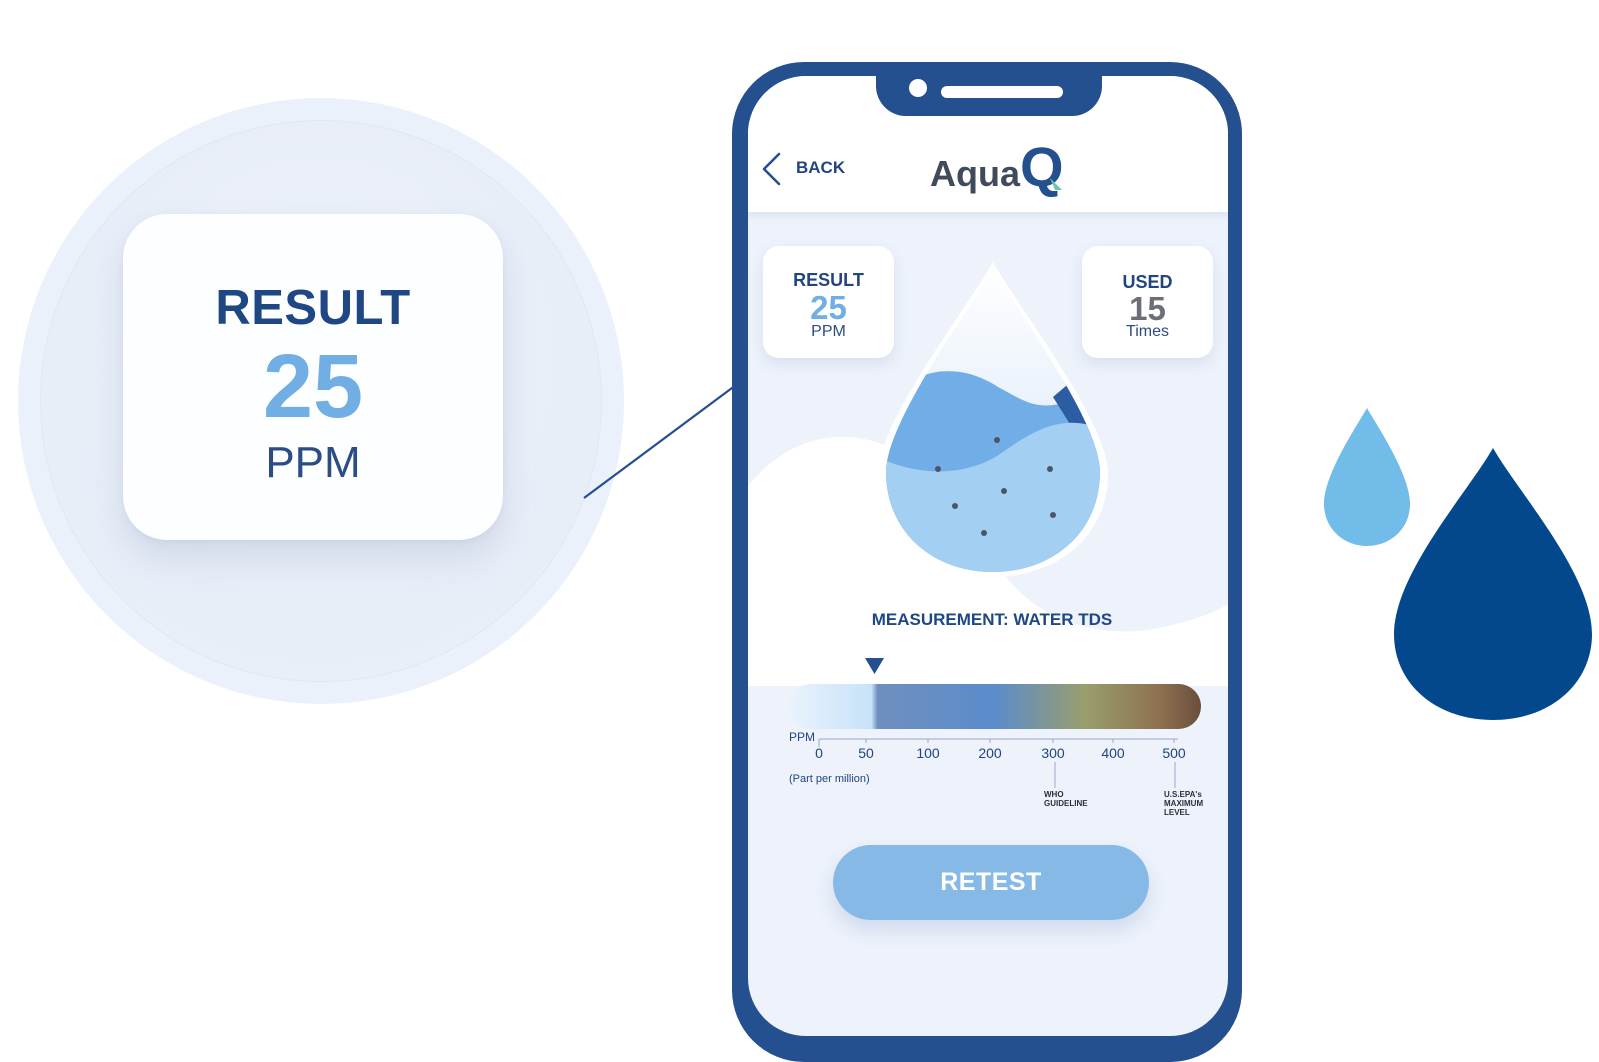 Image resolution: width=1599 pixels, height=1062 pixels. Describe the element at coordinates (802, 737) in the screenshot. I see `ppm-axis-label: PPM` at that location.